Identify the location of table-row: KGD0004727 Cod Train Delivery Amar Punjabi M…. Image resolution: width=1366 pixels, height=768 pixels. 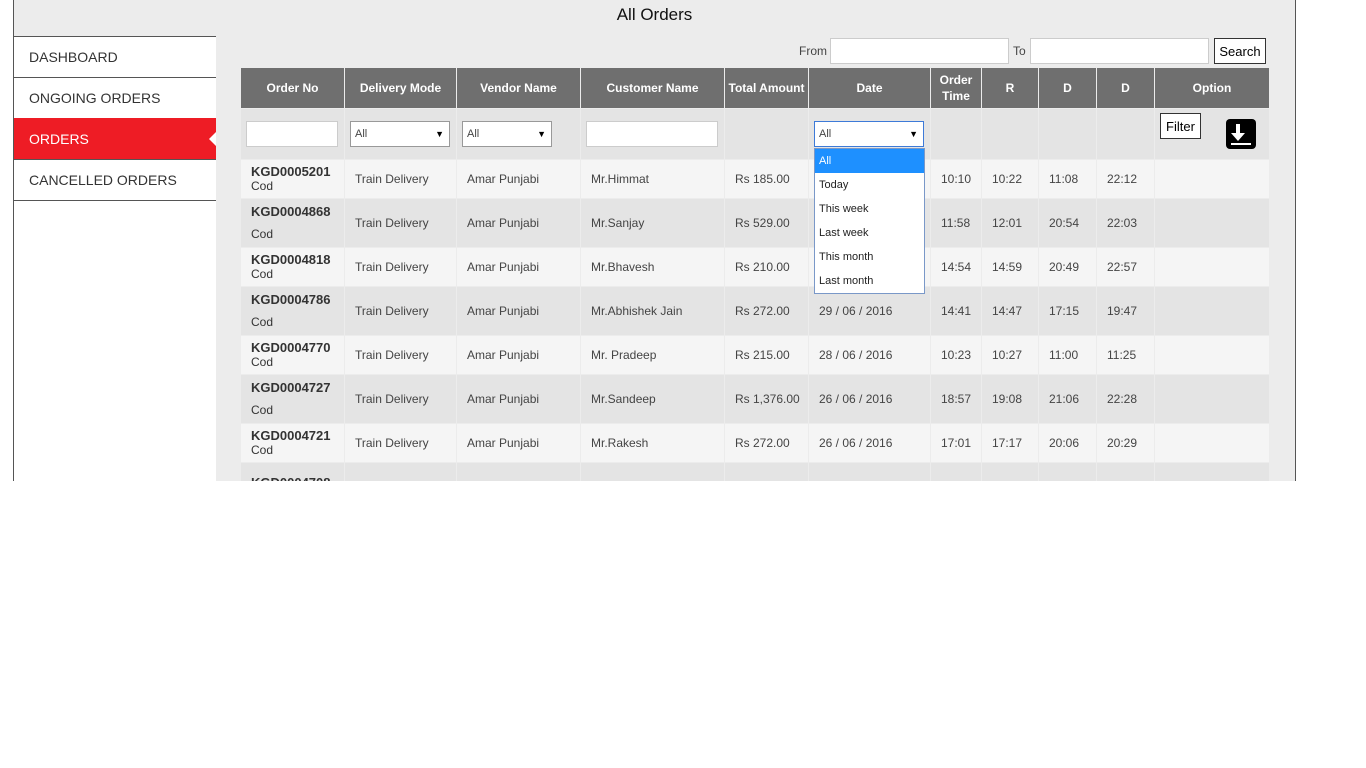
(755, 399).